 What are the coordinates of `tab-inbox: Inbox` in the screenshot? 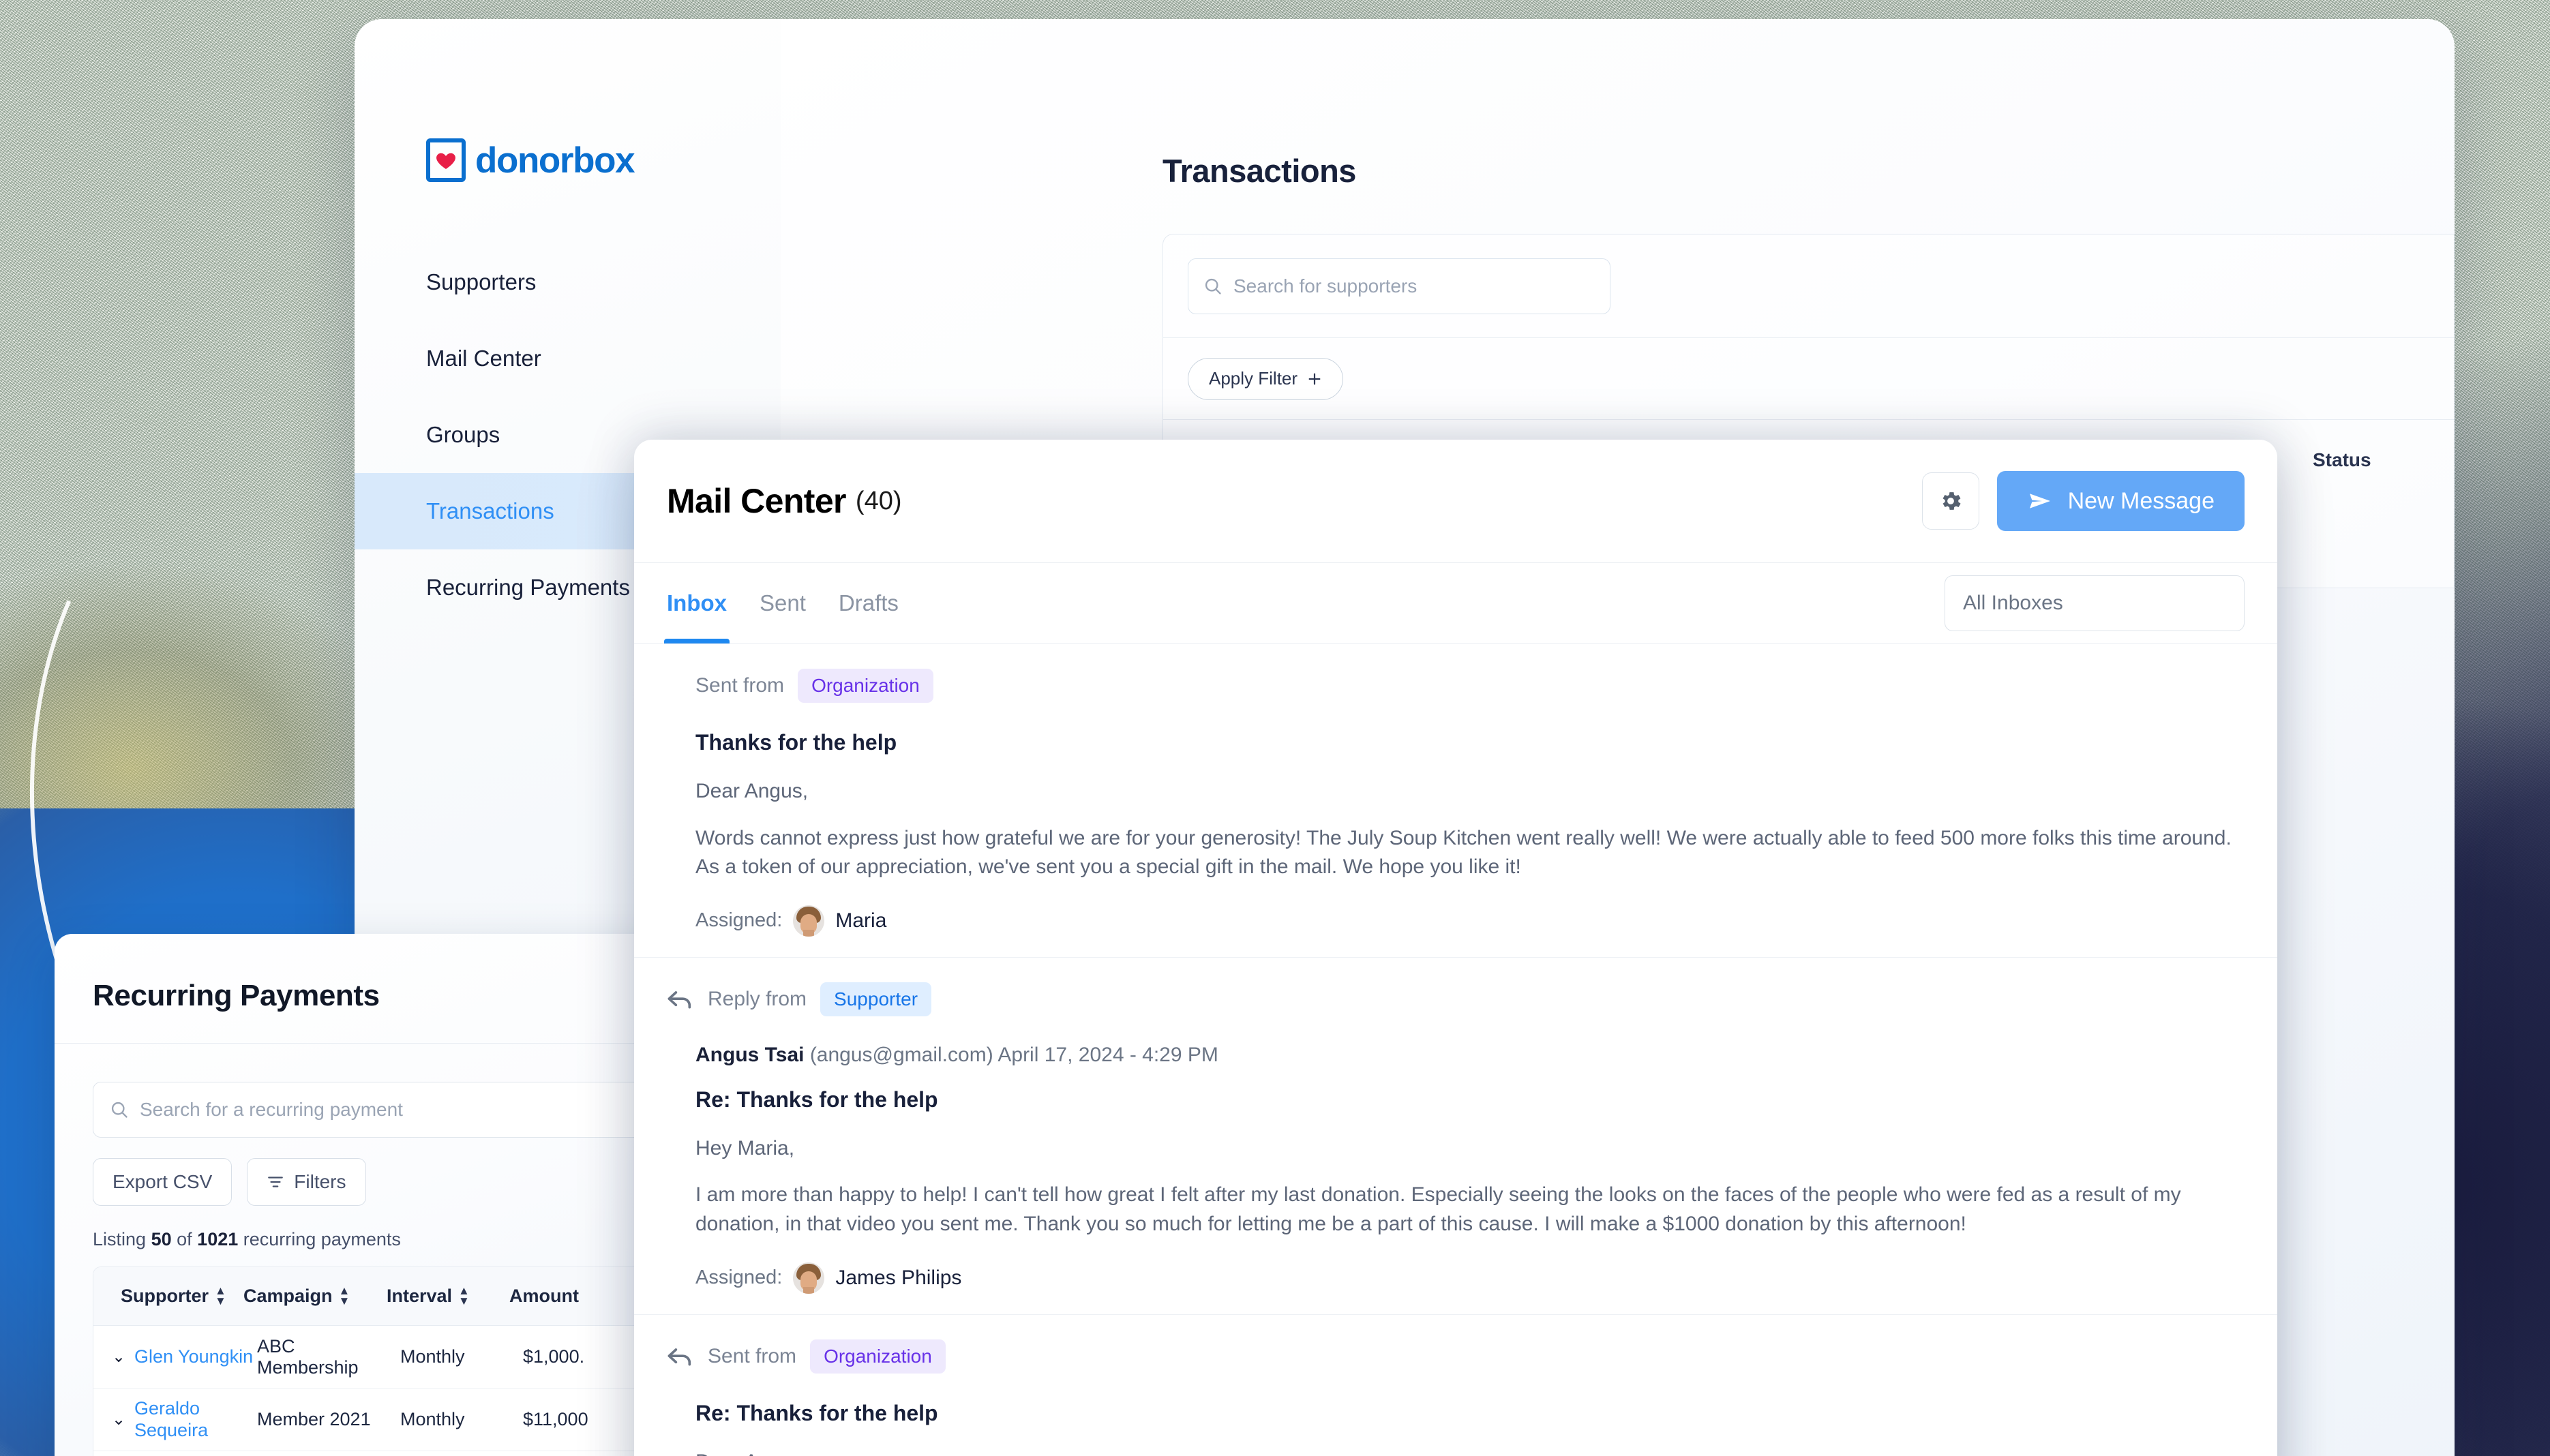 It's located at (697, 603).